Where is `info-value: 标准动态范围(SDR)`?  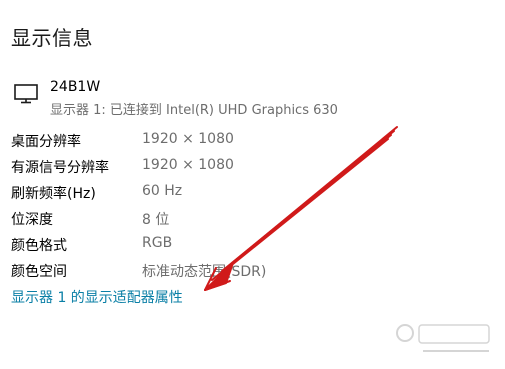
info-value: 标准动态范围(SDR) is located at coordinates (204, 272).